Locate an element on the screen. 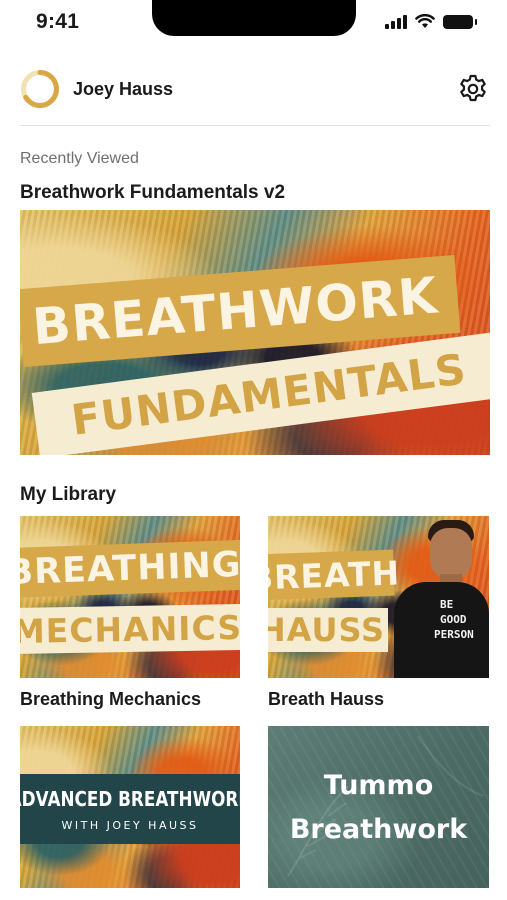  settings-button is located at coordinates (473, 89).